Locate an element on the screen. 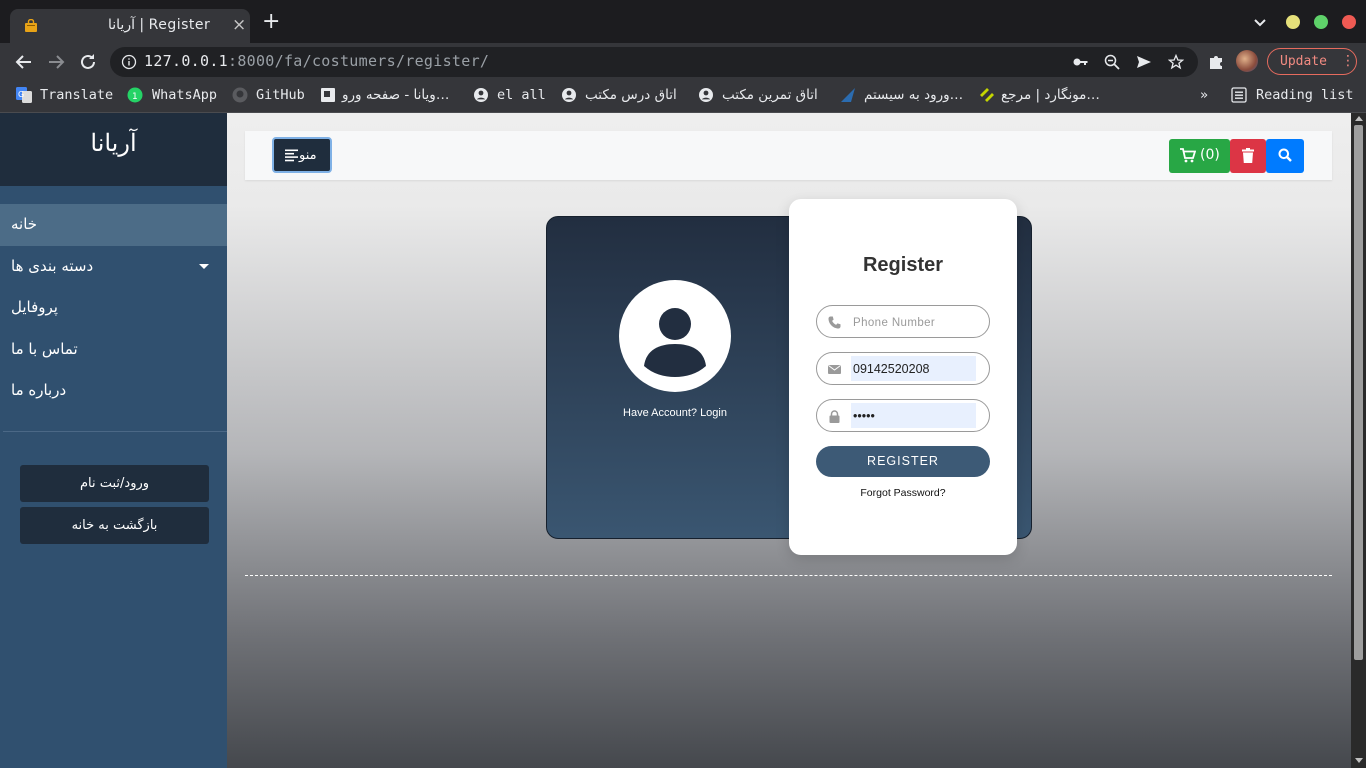 The height and width of the screenshot is (768, 1366). cart-button: (0) is located at coordinates (1199, 156).